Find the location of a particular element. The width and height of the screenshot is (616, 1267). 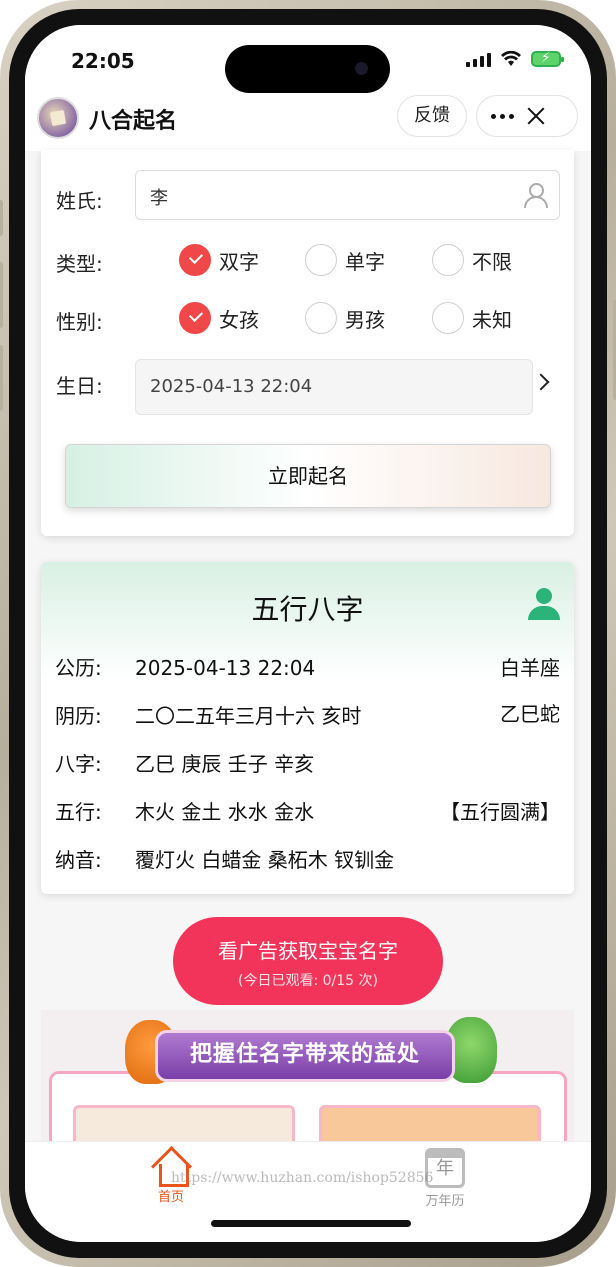

surname-label: 姓氏: is located at coordinates (79, 201).